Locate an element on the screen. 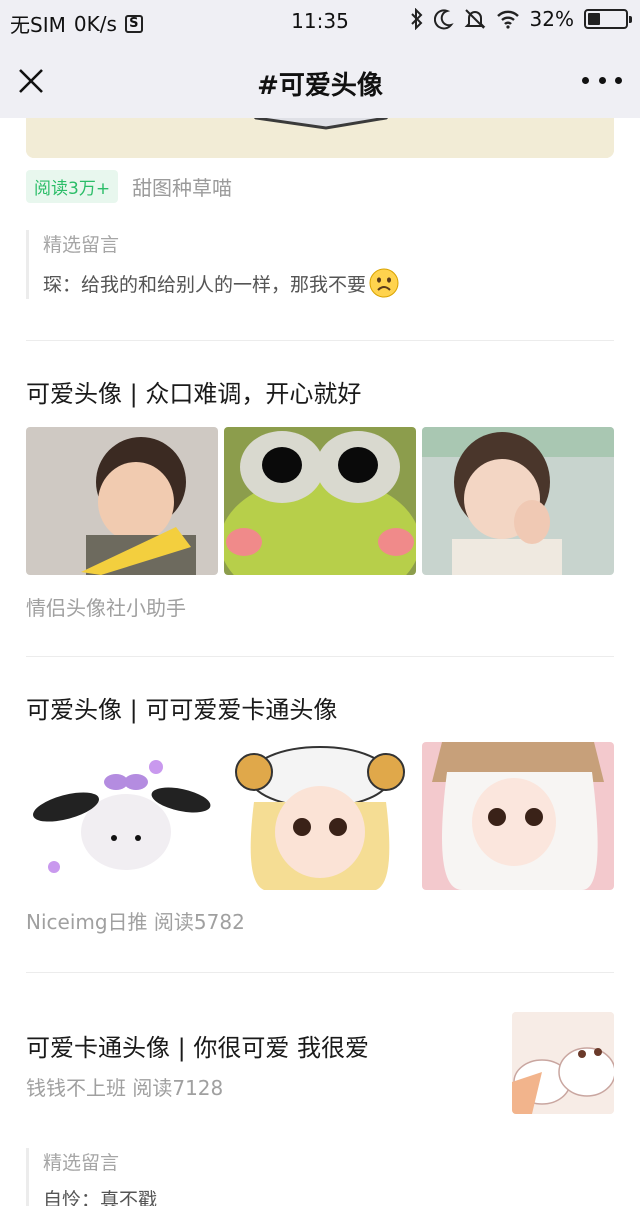  toddler-corn-image is located at coordinates (122, 501).